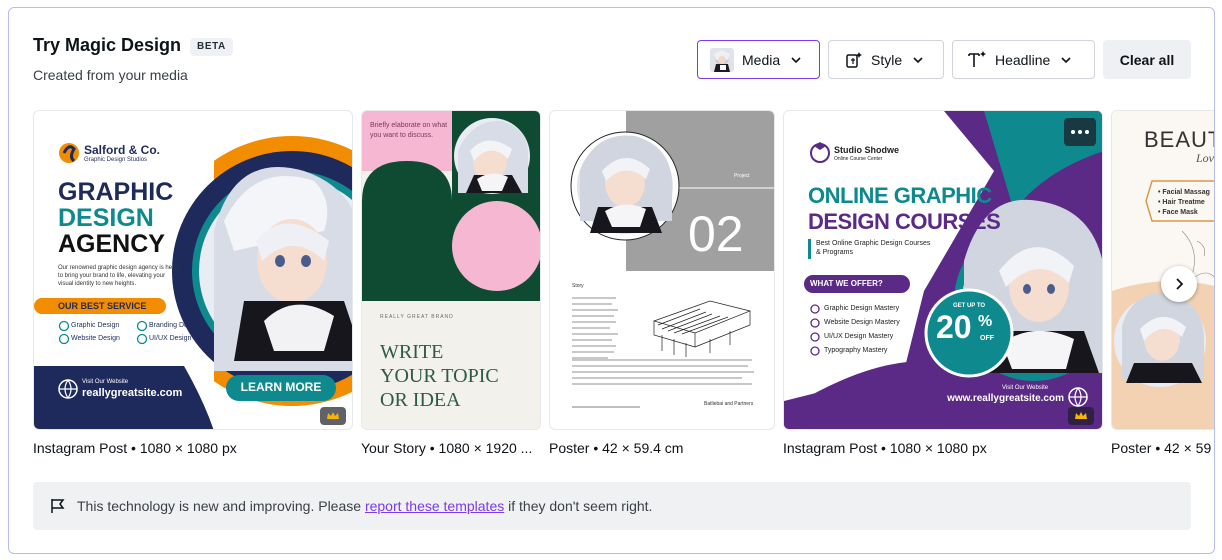  What do you see at coordinates (854, 60) in the screenshot?
I see `magic-style-icon` at bounding box center [854, 60].